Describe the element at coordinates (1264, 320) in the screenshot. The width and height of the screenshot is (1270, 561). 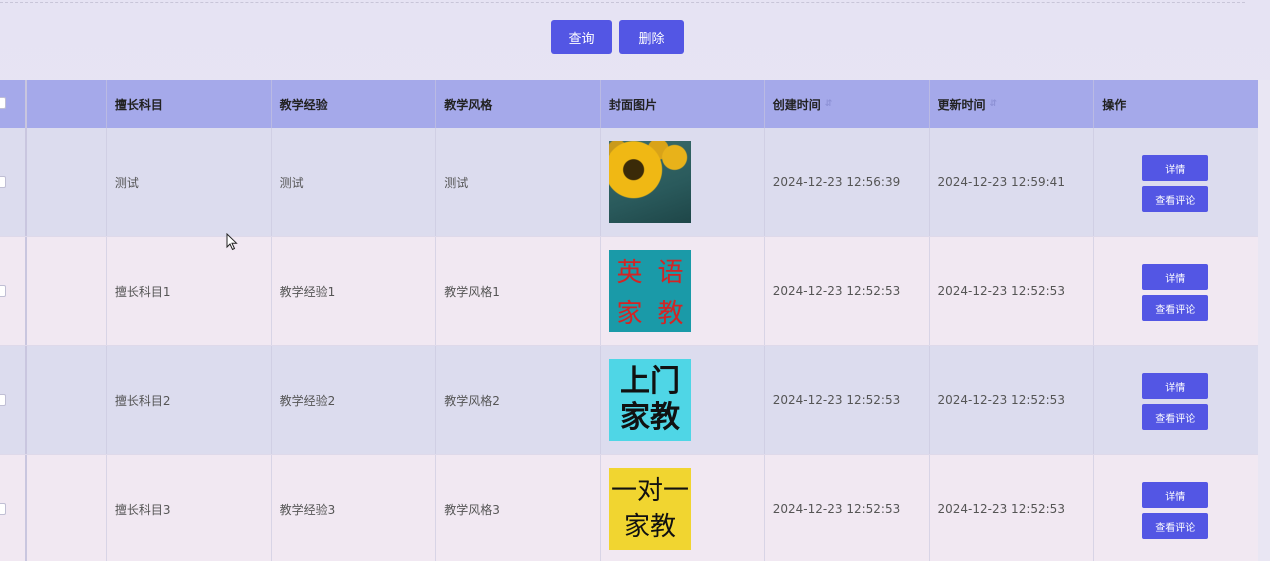
I see `right-edge` at that location.